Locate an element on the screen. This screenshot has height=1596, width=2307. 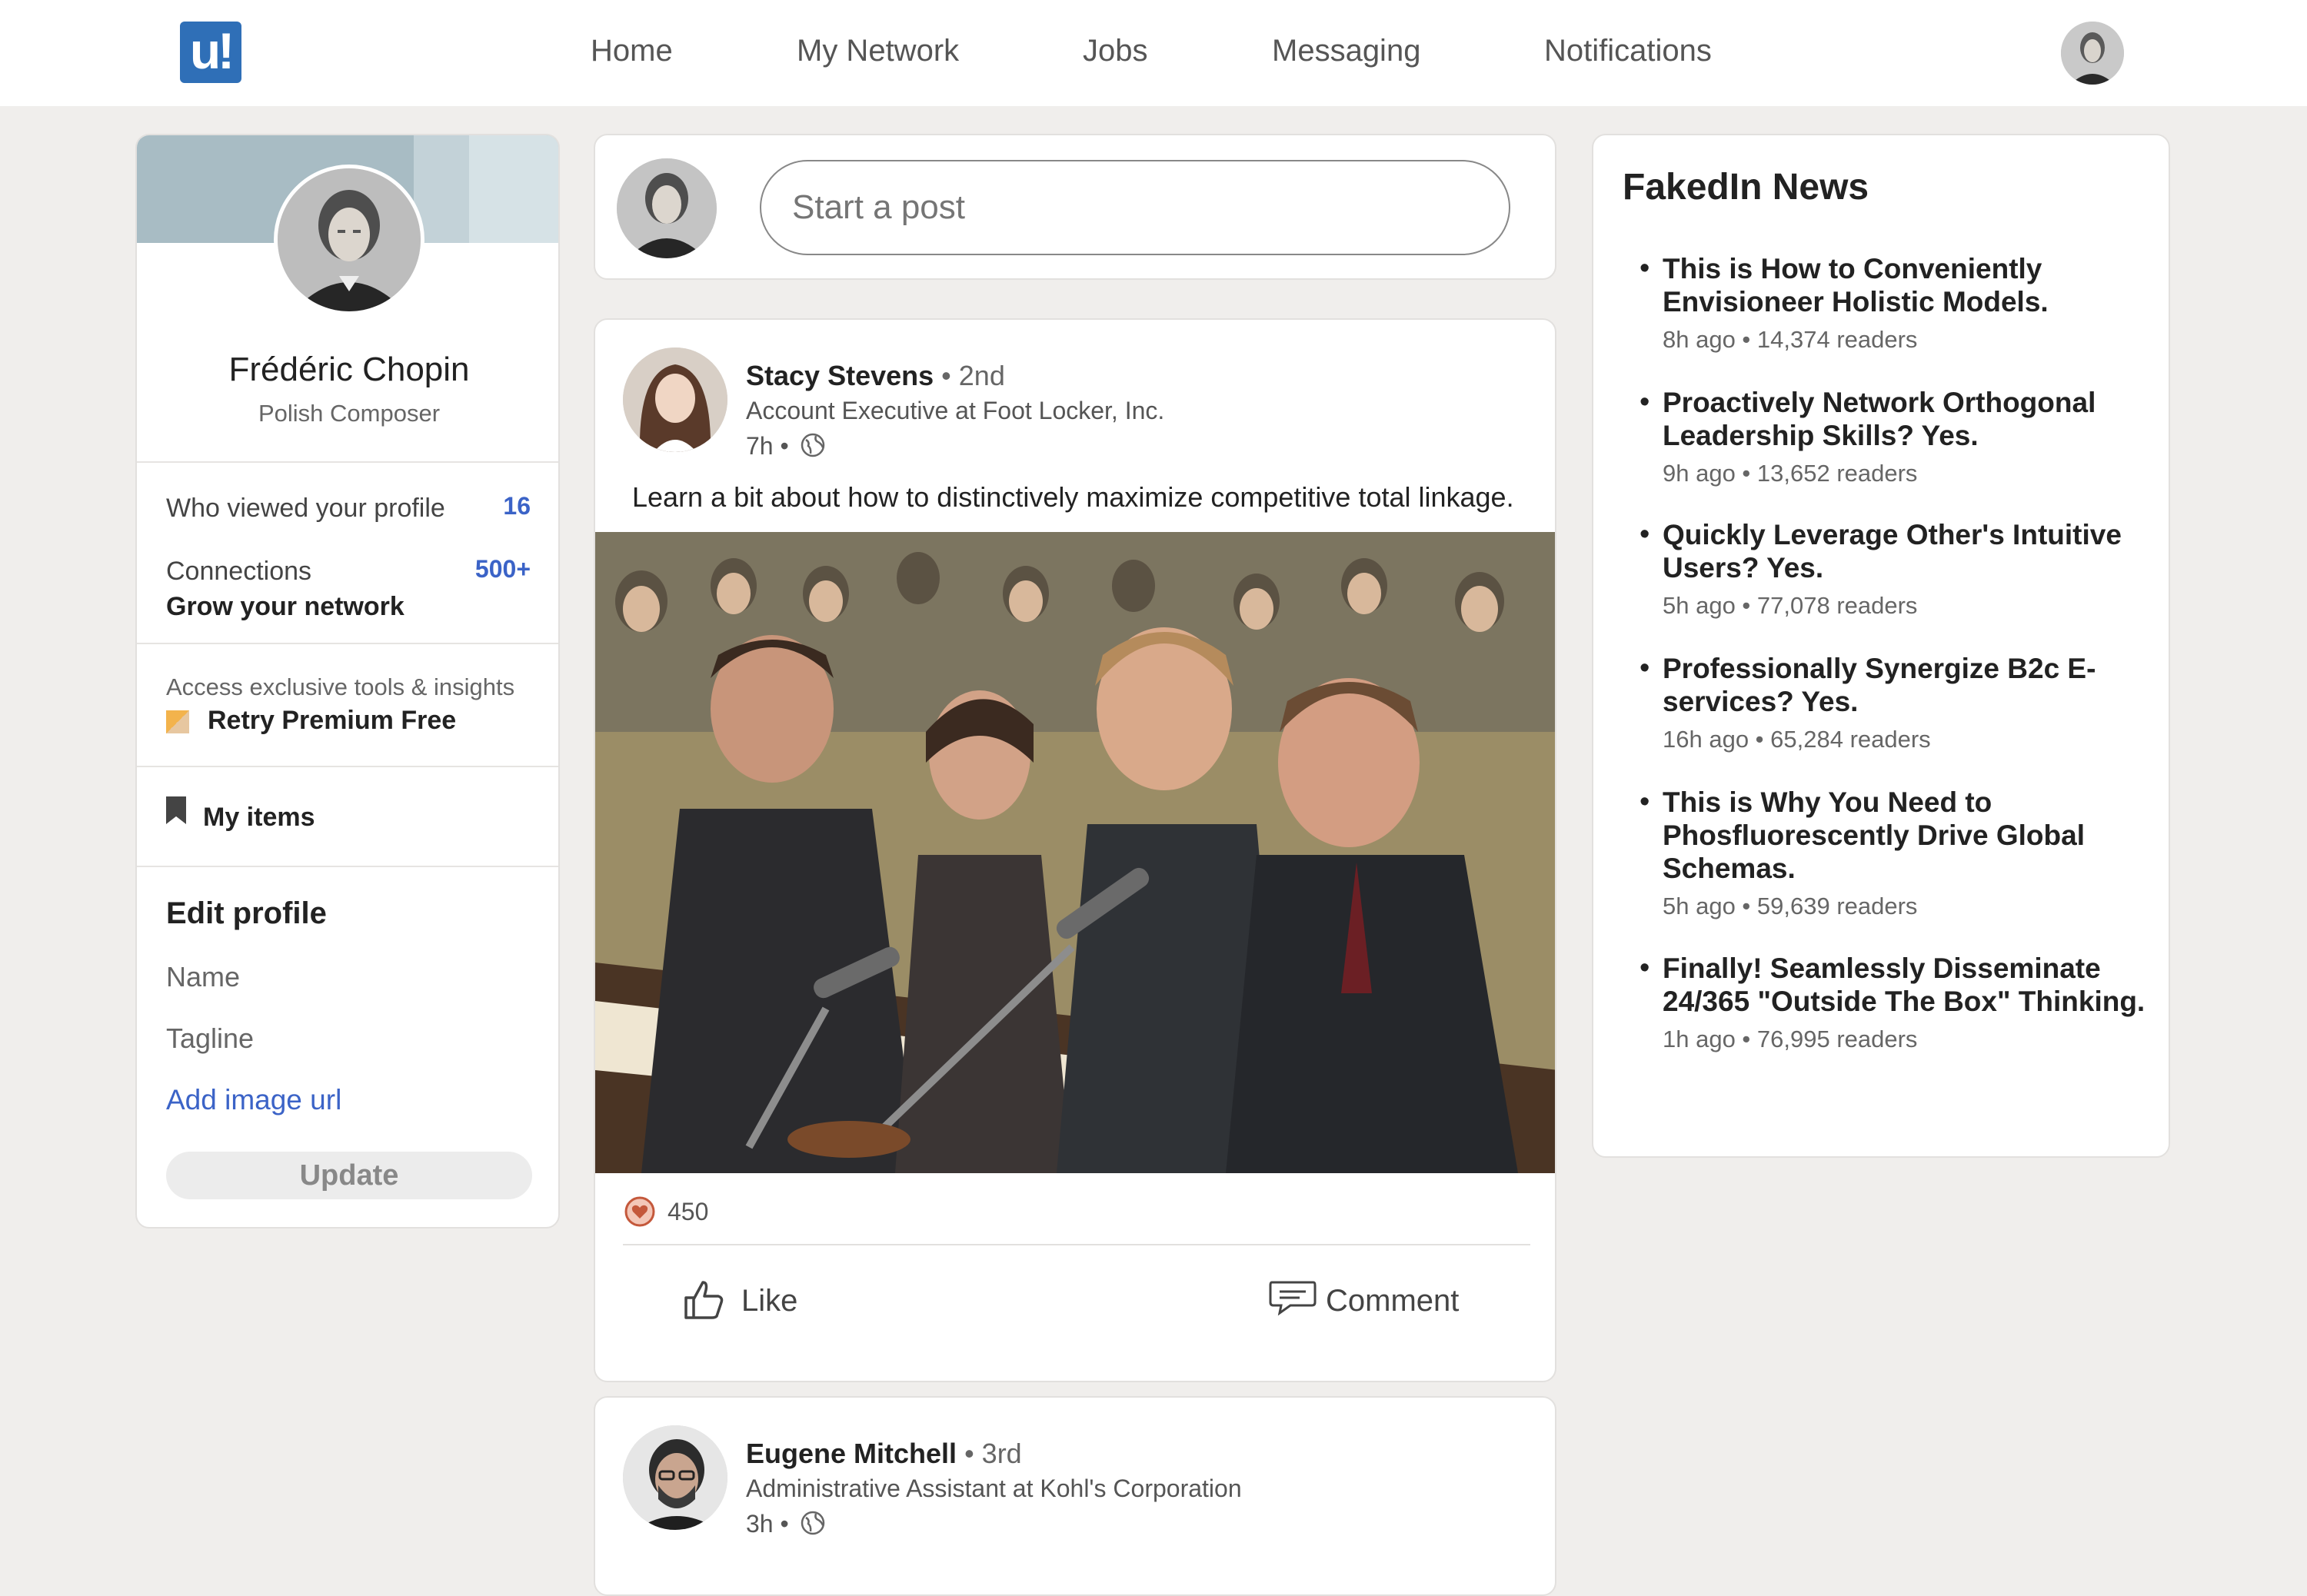
profile-views-count: 16 is located at coordinates (517, 506).